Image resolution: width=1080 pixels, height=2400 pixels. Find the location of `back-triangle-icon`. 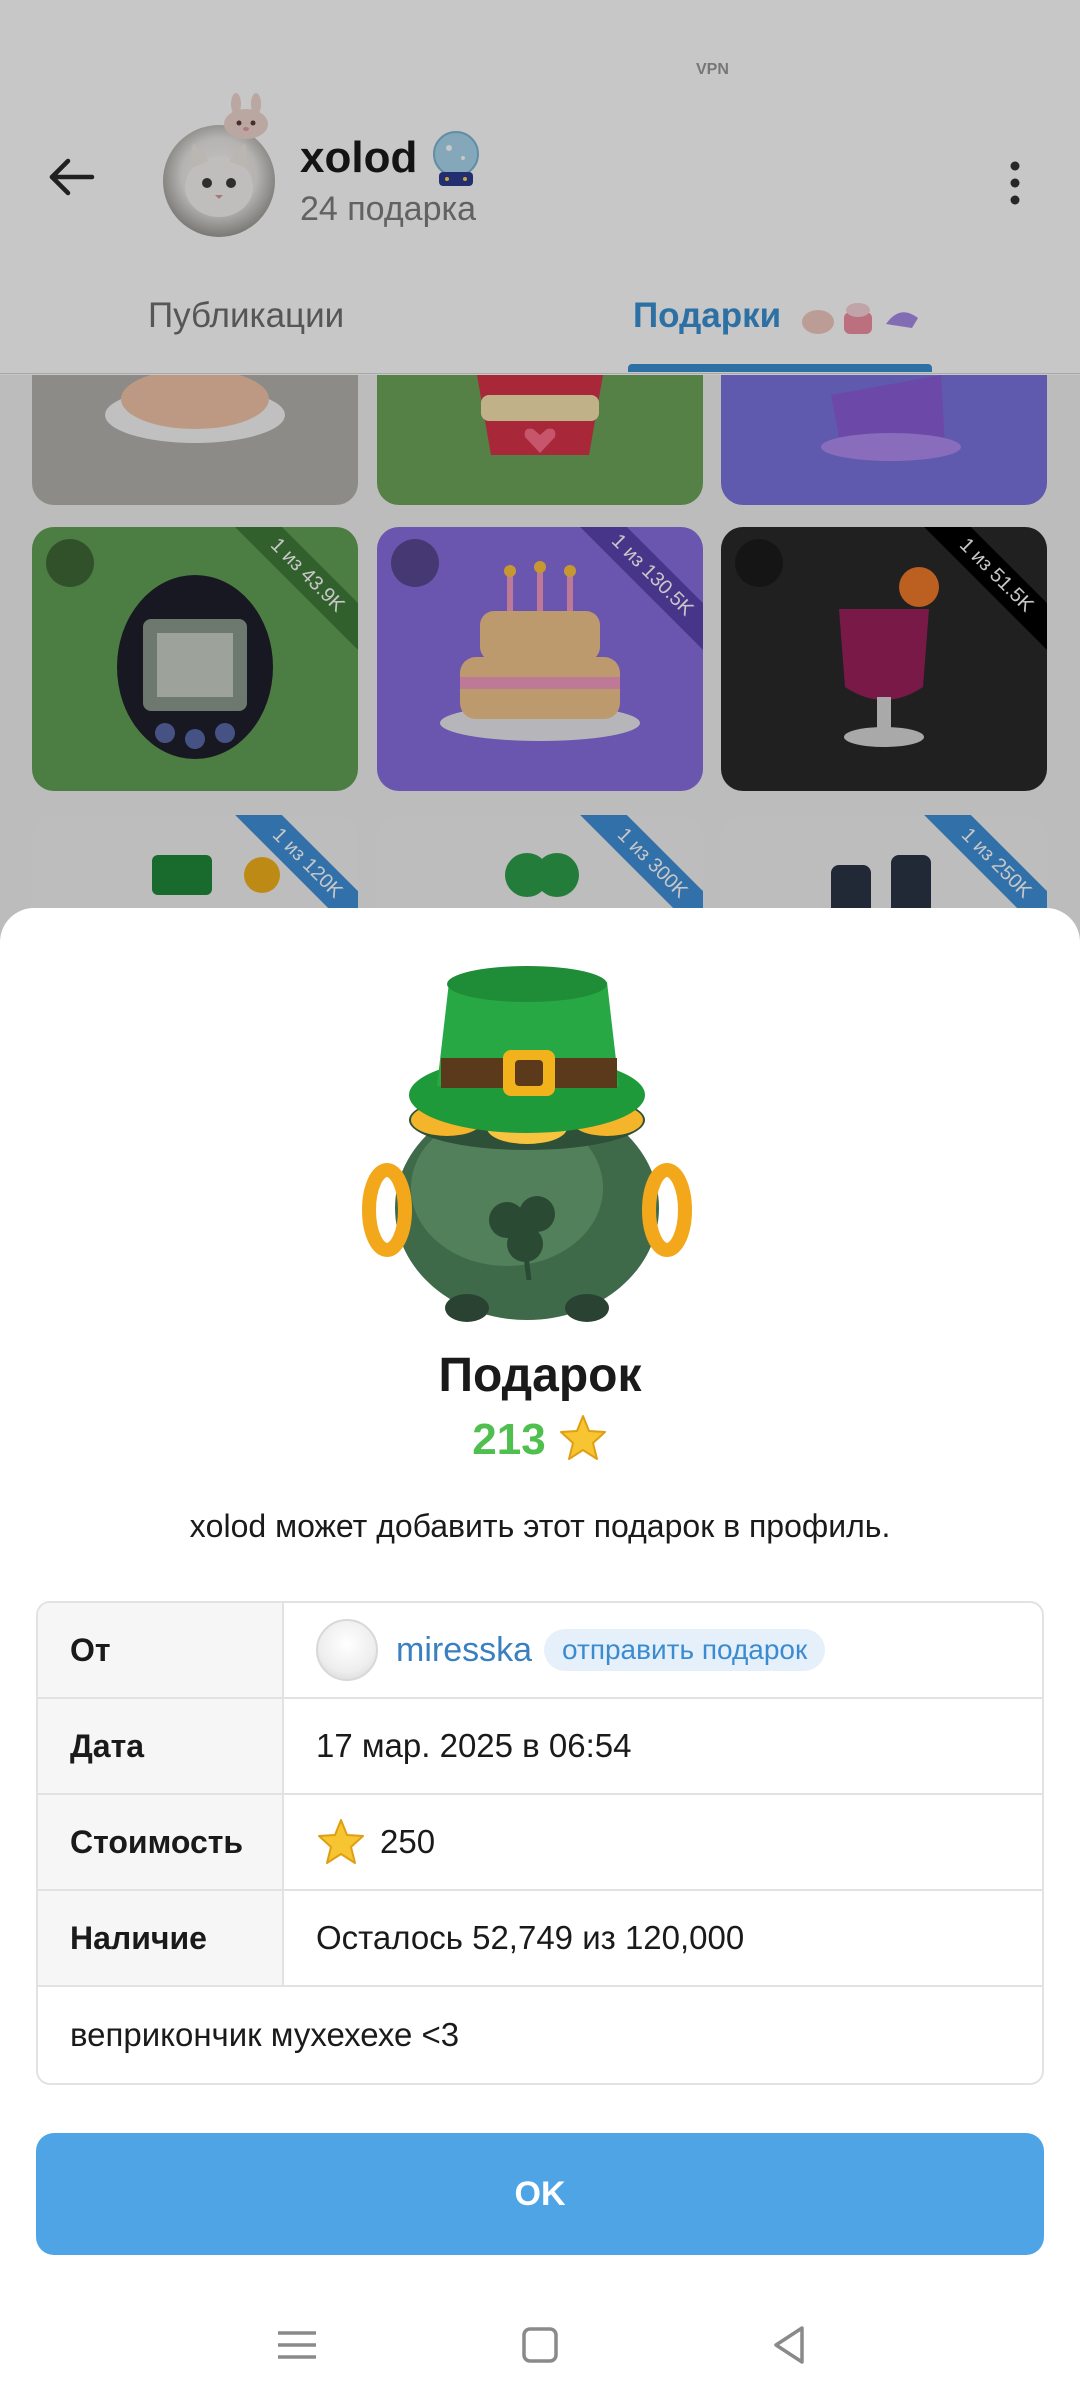

back-triangle-icon is located at coordinates (789, 2345).